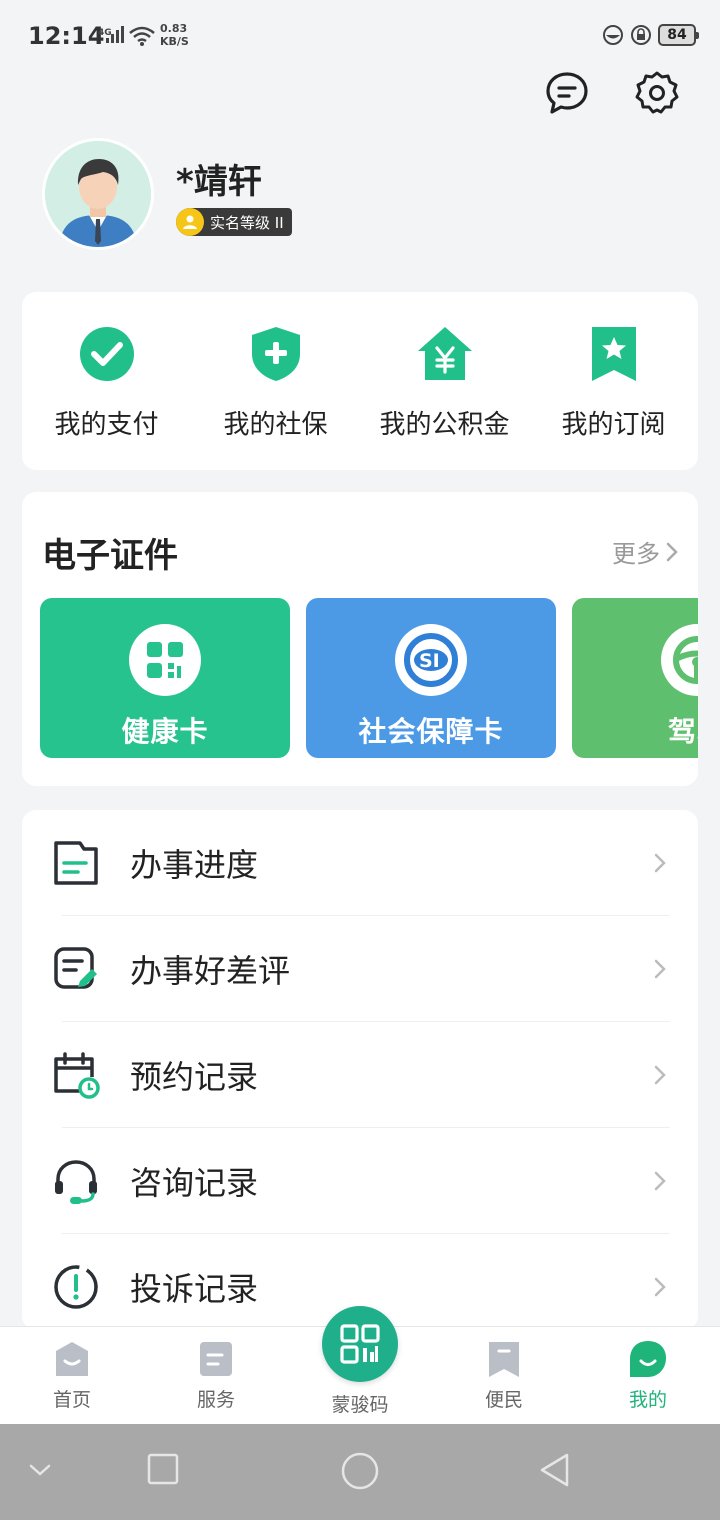  What do you see at coordinates (555, 1470) in the screenshot?
I see `back-icon` at bounding box center [555, 1470].